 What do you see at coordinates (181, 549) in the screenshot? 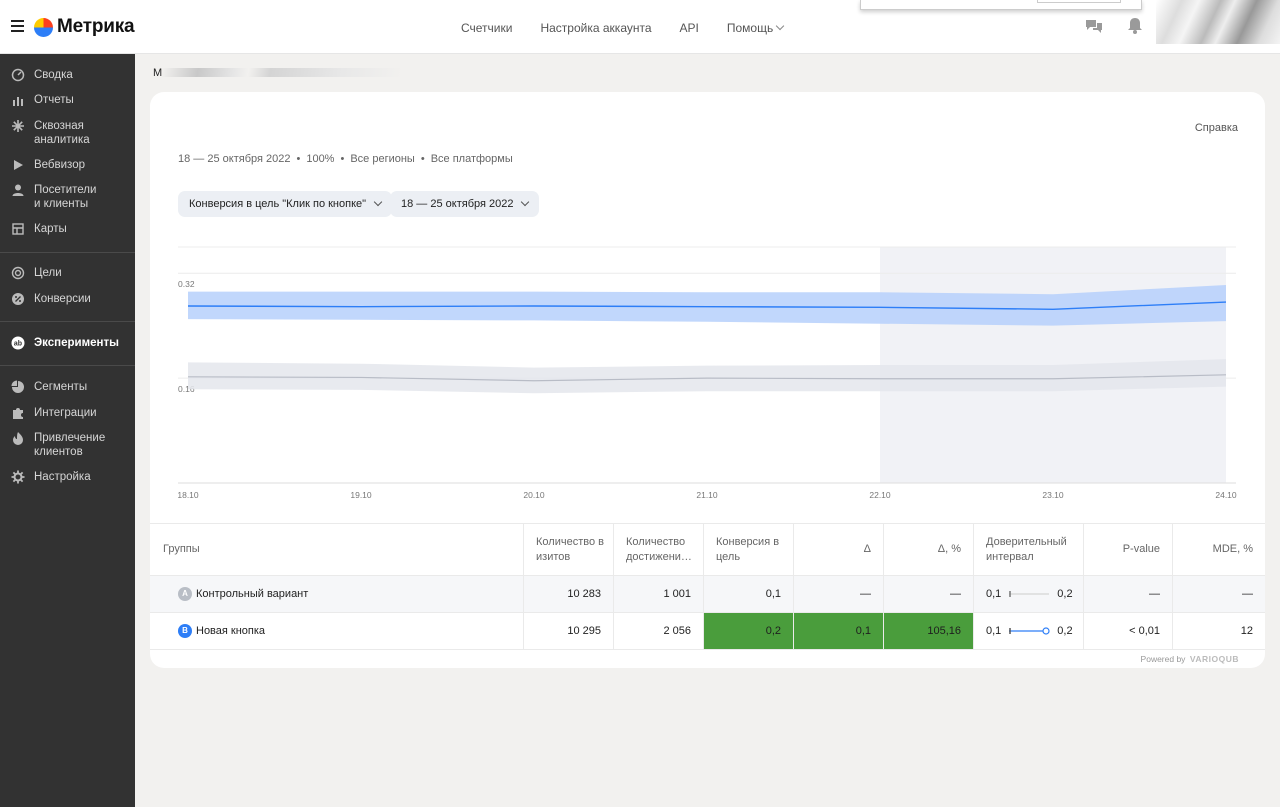
I see `table-header-label: Группы` at bounding box center [181, 549].